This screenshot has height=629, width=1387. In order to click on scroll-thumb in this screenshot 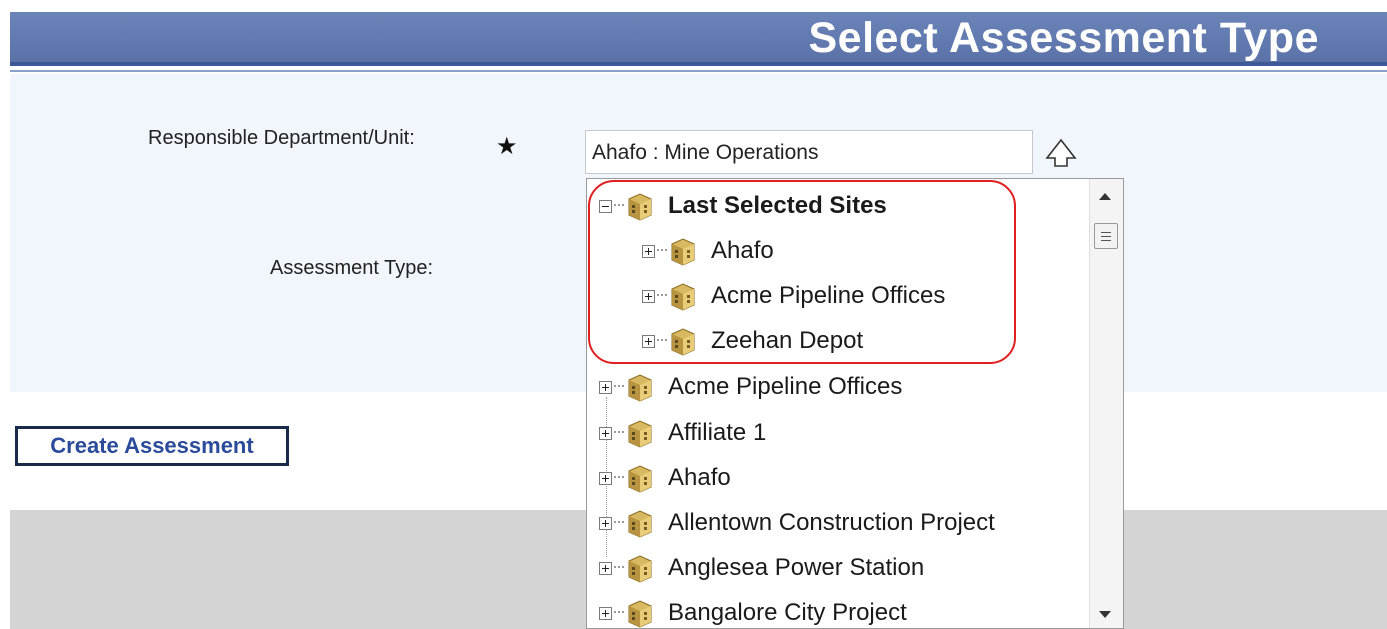, I will do `click(1106, 236)`.